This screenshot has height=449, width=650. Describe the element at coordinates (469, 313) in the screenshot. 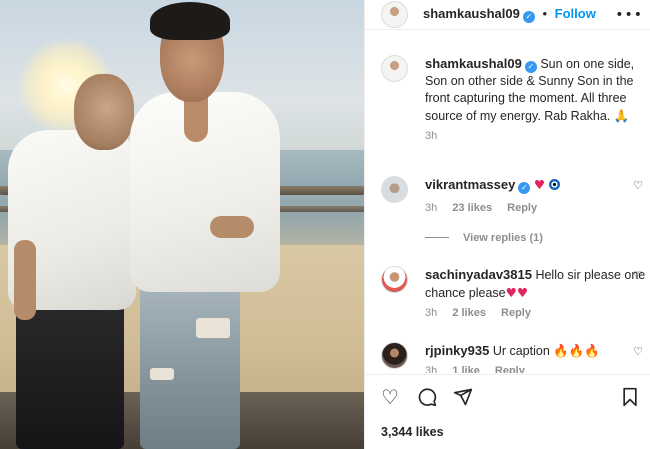

I see `comment-likes: 2 likes` at that location.